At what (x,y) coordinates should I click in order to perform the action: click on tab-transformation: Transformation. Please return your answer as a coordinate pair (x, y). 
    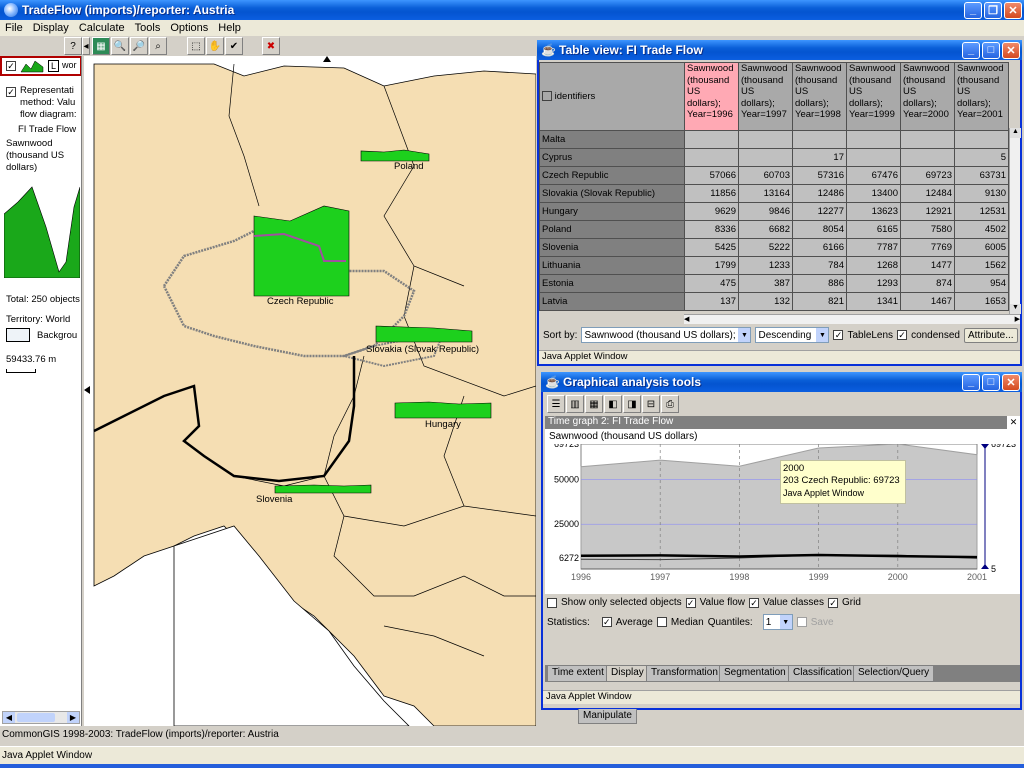
    Looking at the image, I should click on (684, 673).